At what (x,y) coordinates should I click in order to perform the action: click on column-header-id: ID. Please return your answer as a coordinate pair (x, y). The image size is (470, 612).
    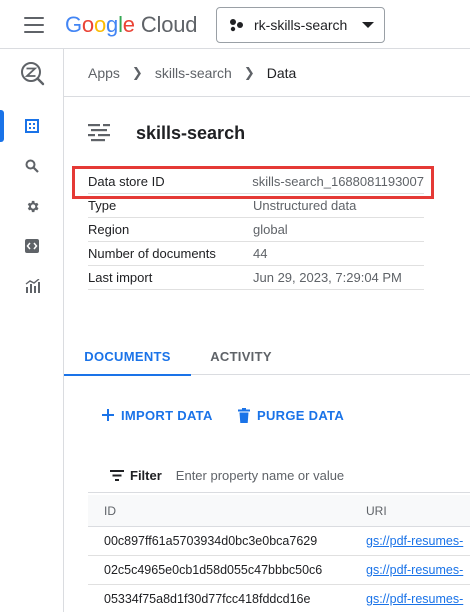
    Looking at the image, I should click on (227, 511).